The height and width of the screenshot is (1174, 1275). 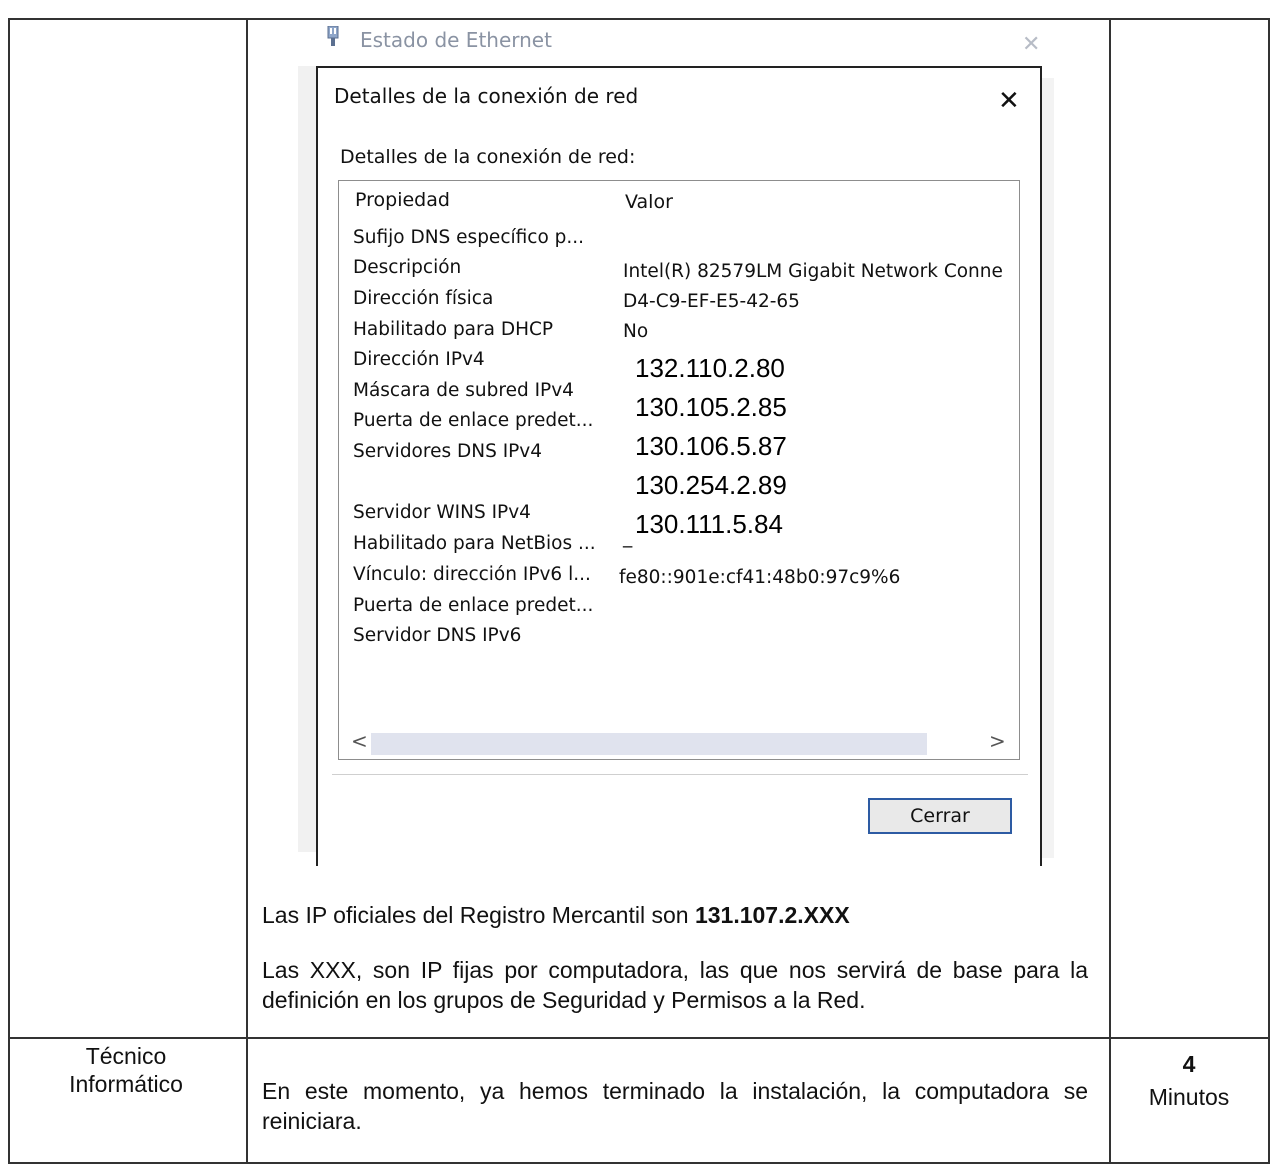 What do you see at coordinates (628, 537) in the screenshot?
I see `row-value: _` at bounding box center [628, 537].